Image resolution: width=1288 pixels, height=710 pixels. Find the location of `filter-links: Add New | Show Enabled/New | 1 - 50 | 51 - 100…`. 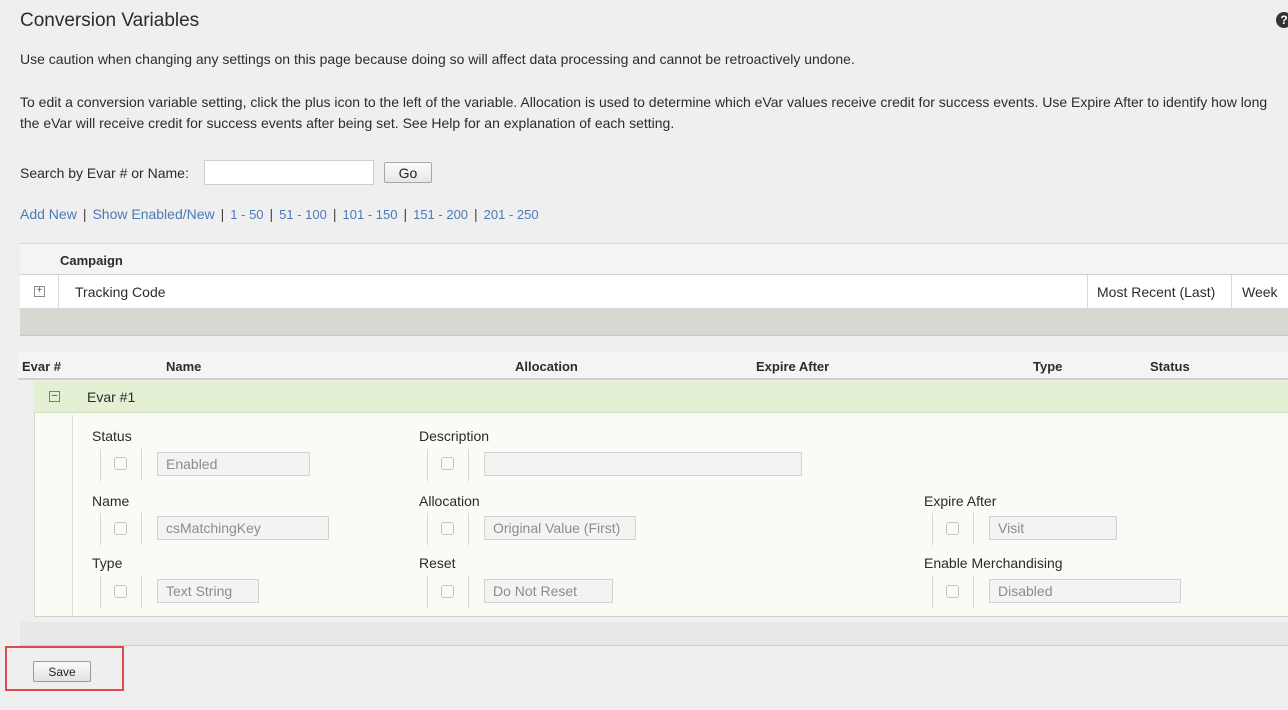

filter-links: Add New | Show Enabled/New | 1 - 50 | 51 - 100… is located at coordinates (279, 214).